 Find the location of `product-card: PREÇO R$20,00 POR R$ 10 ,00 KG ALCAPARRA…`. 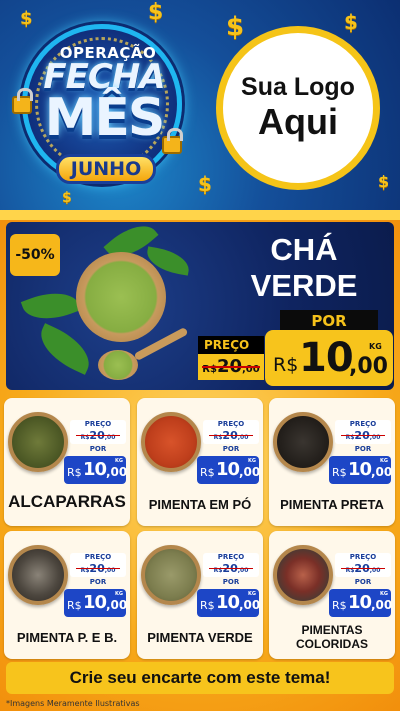

product-card: PREÇO R$20,00 POR R$ 10 ,00 KG ALCAPARRA… is located at coordinates (67, 462).